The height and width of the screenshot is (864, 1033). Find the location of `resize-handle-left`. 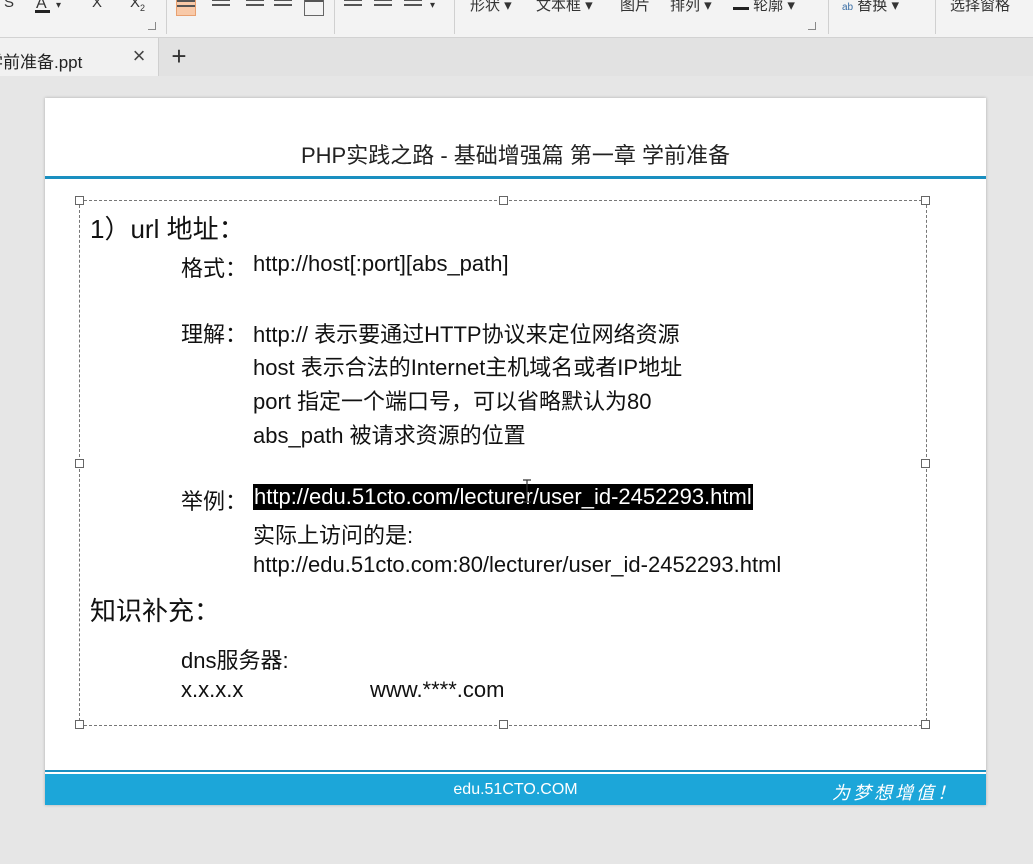

resize-handle-left is located at coordinates (79, 463).